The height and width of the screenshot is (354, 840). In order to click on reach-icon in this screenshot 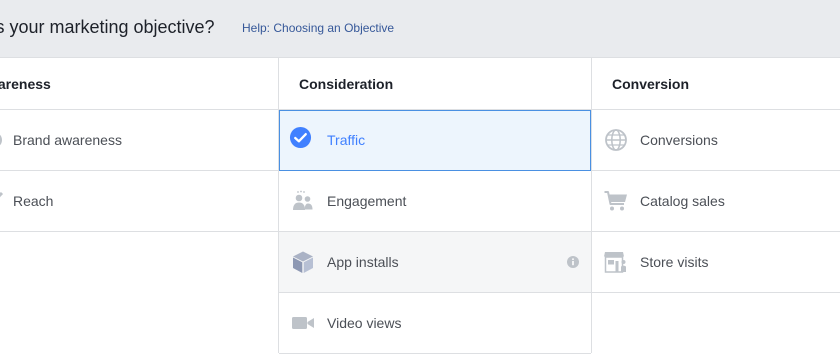, I will do `click(2, 194)`.